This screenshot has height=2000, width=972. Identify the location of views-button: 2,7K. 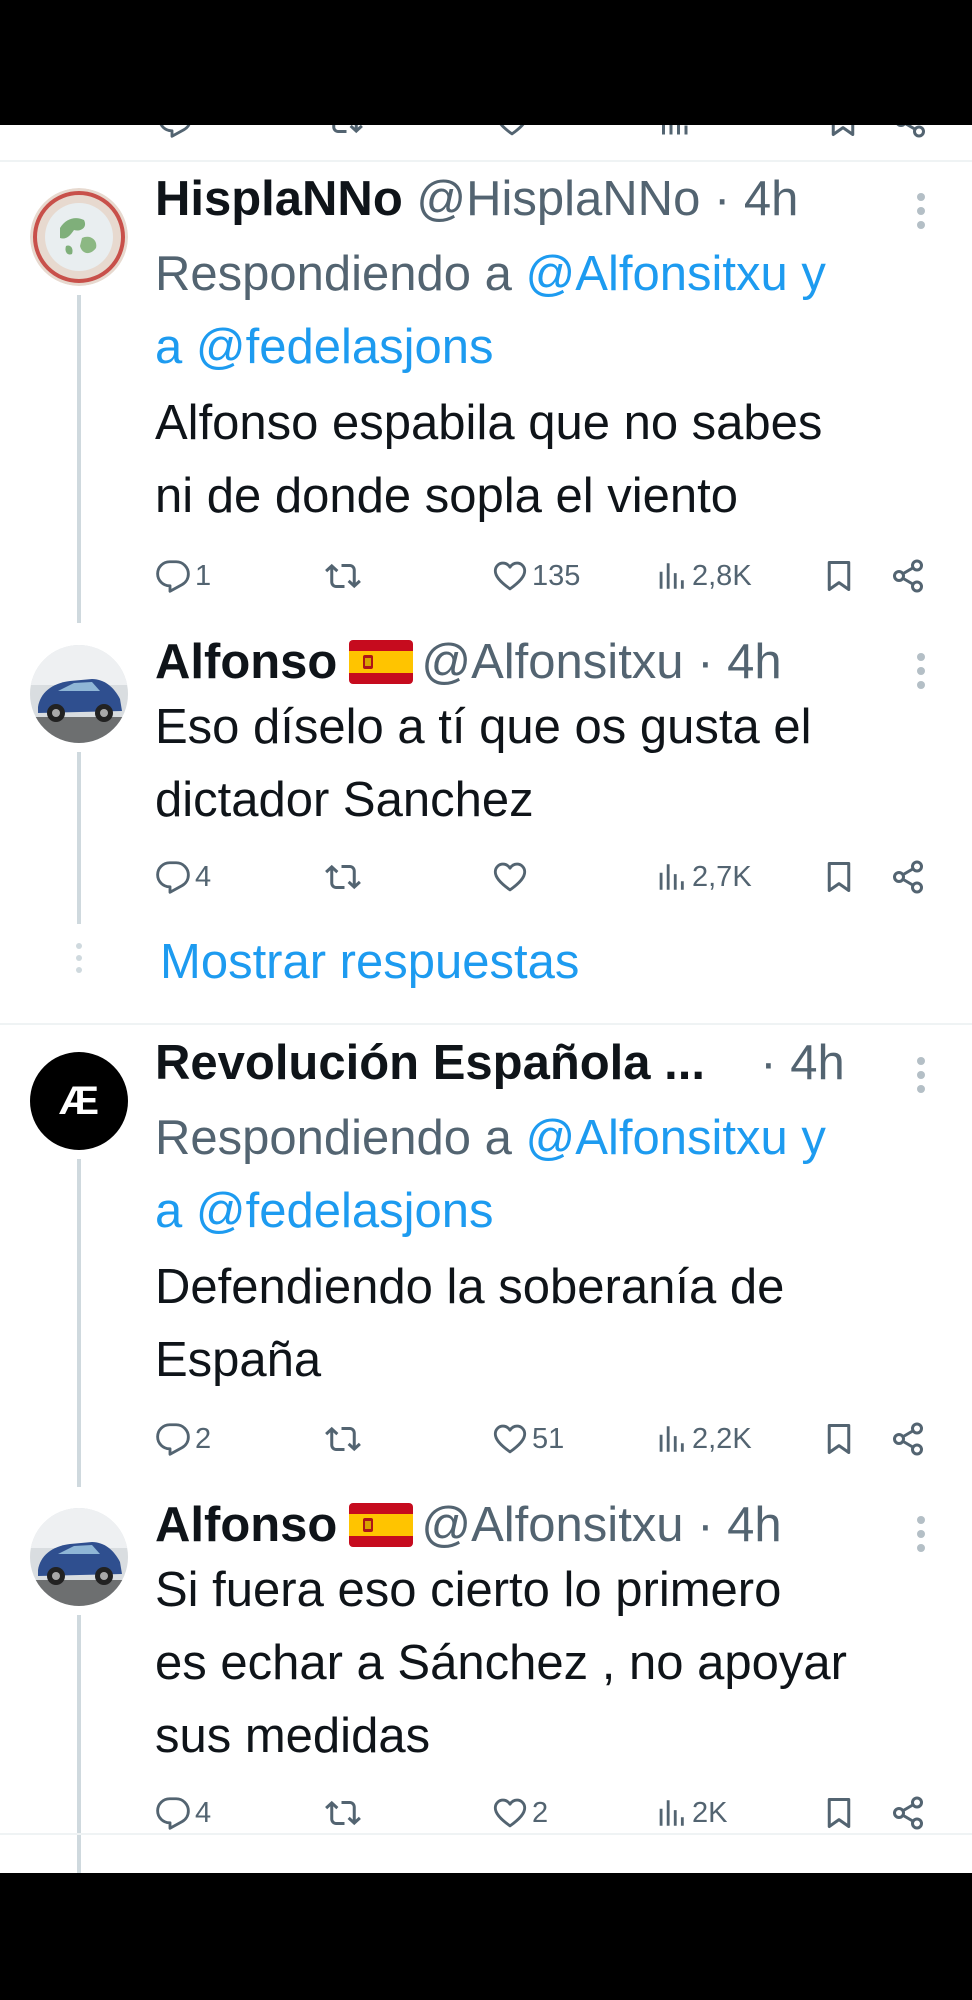
(703, 877).